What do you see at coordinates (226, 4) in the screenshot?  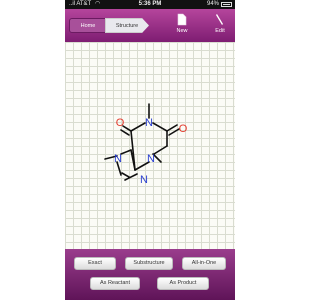 I see `battery-icon` at bounding box center [226, 4].